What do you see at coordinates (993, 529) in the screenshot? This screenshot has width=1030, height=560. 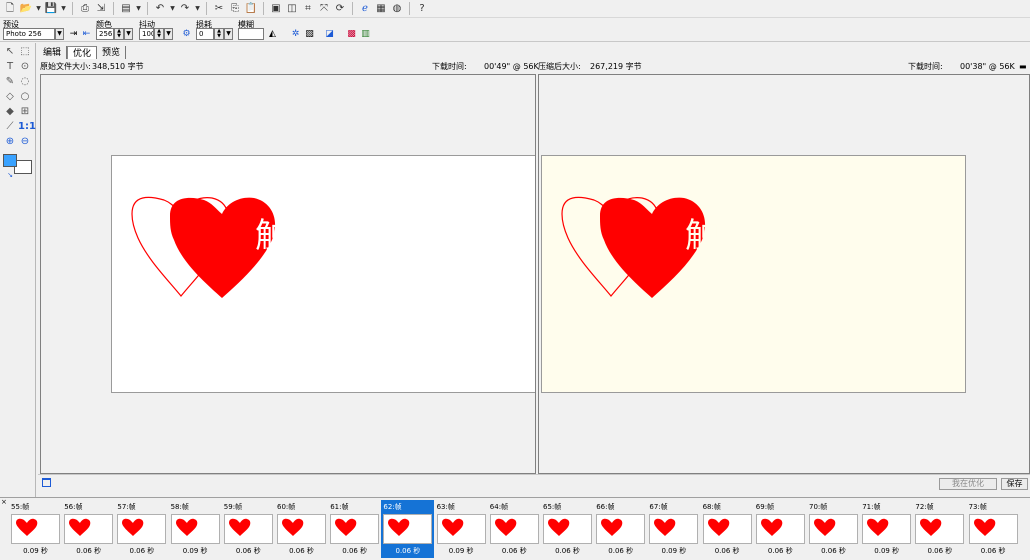 I see `frame-item: 73:帧 0.06 秒` at bounding box center [993, 529].